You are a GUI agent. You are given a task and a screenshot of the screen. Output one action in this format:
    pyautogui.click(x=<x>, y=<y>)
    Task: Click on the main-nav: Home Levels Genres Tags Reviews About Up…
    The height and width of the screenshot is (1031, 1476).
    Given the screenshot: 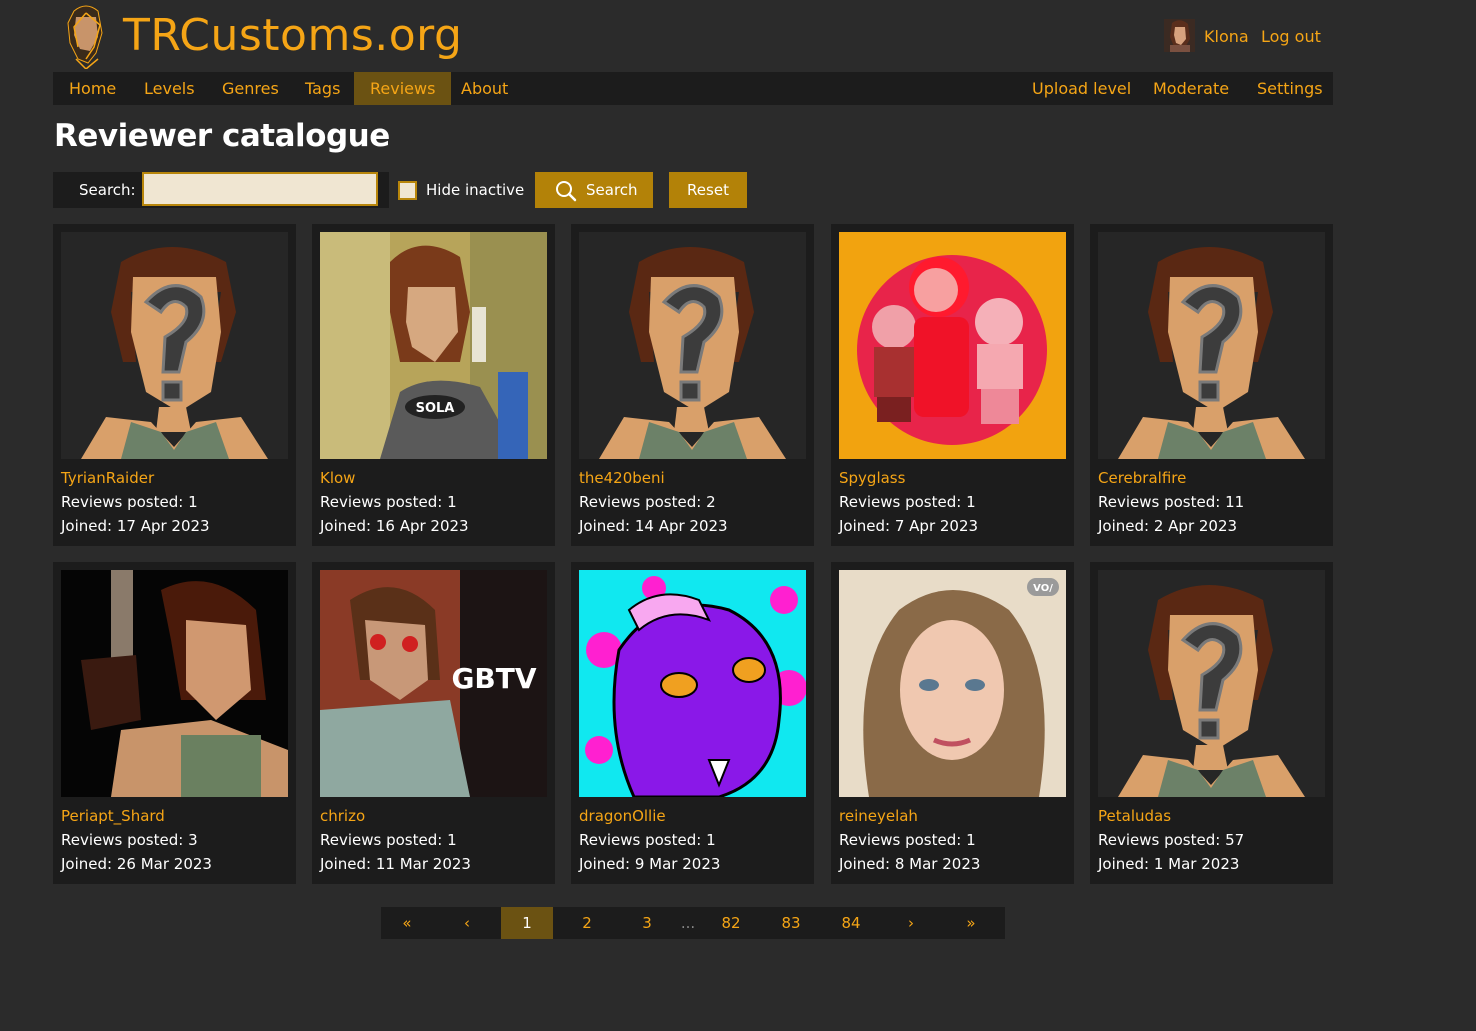 What is the action you would take?
    pyautogui.click(x=693, y=88)
    